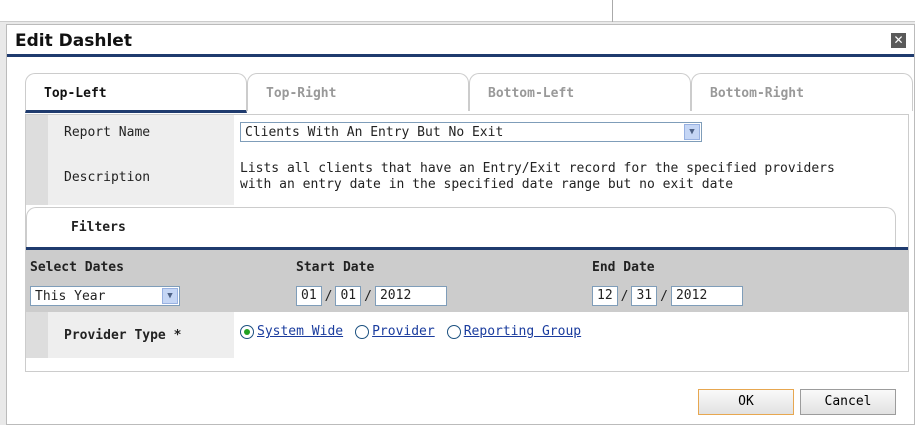 The width and height of the screenshot is (915, 425). I want to click on ok-button: OK, so click(746, 402).